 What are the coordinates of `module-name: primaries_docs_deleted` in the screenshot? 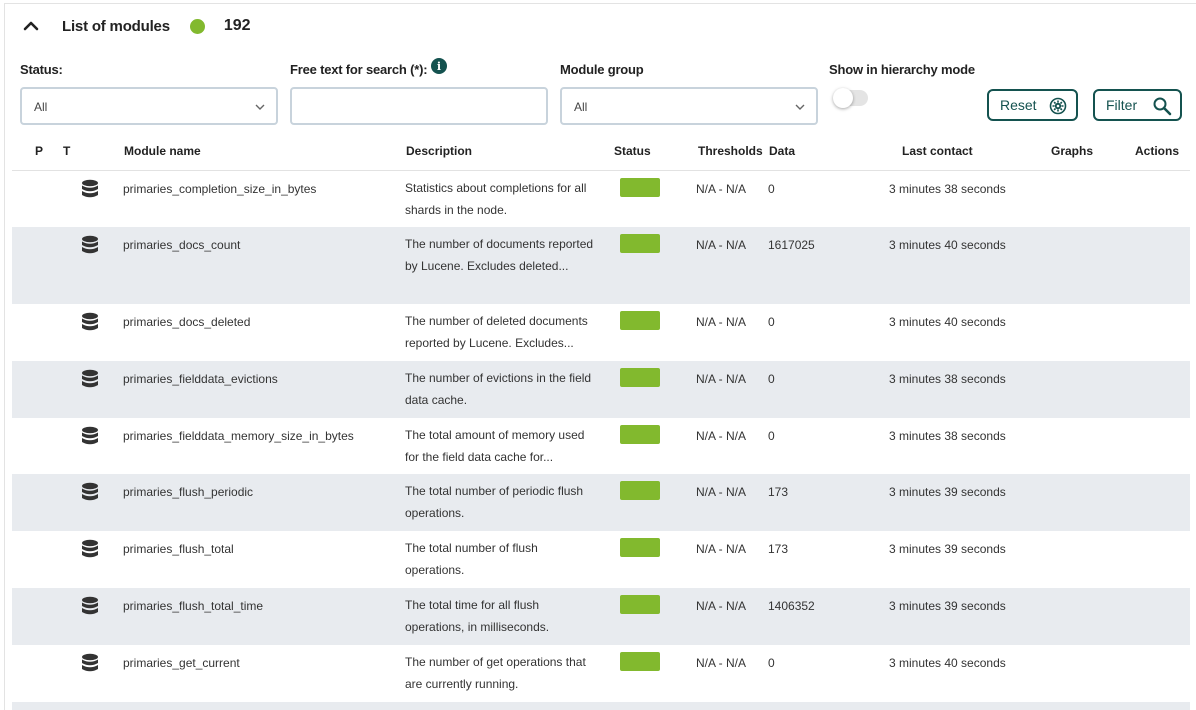 It's located at (186, 322).